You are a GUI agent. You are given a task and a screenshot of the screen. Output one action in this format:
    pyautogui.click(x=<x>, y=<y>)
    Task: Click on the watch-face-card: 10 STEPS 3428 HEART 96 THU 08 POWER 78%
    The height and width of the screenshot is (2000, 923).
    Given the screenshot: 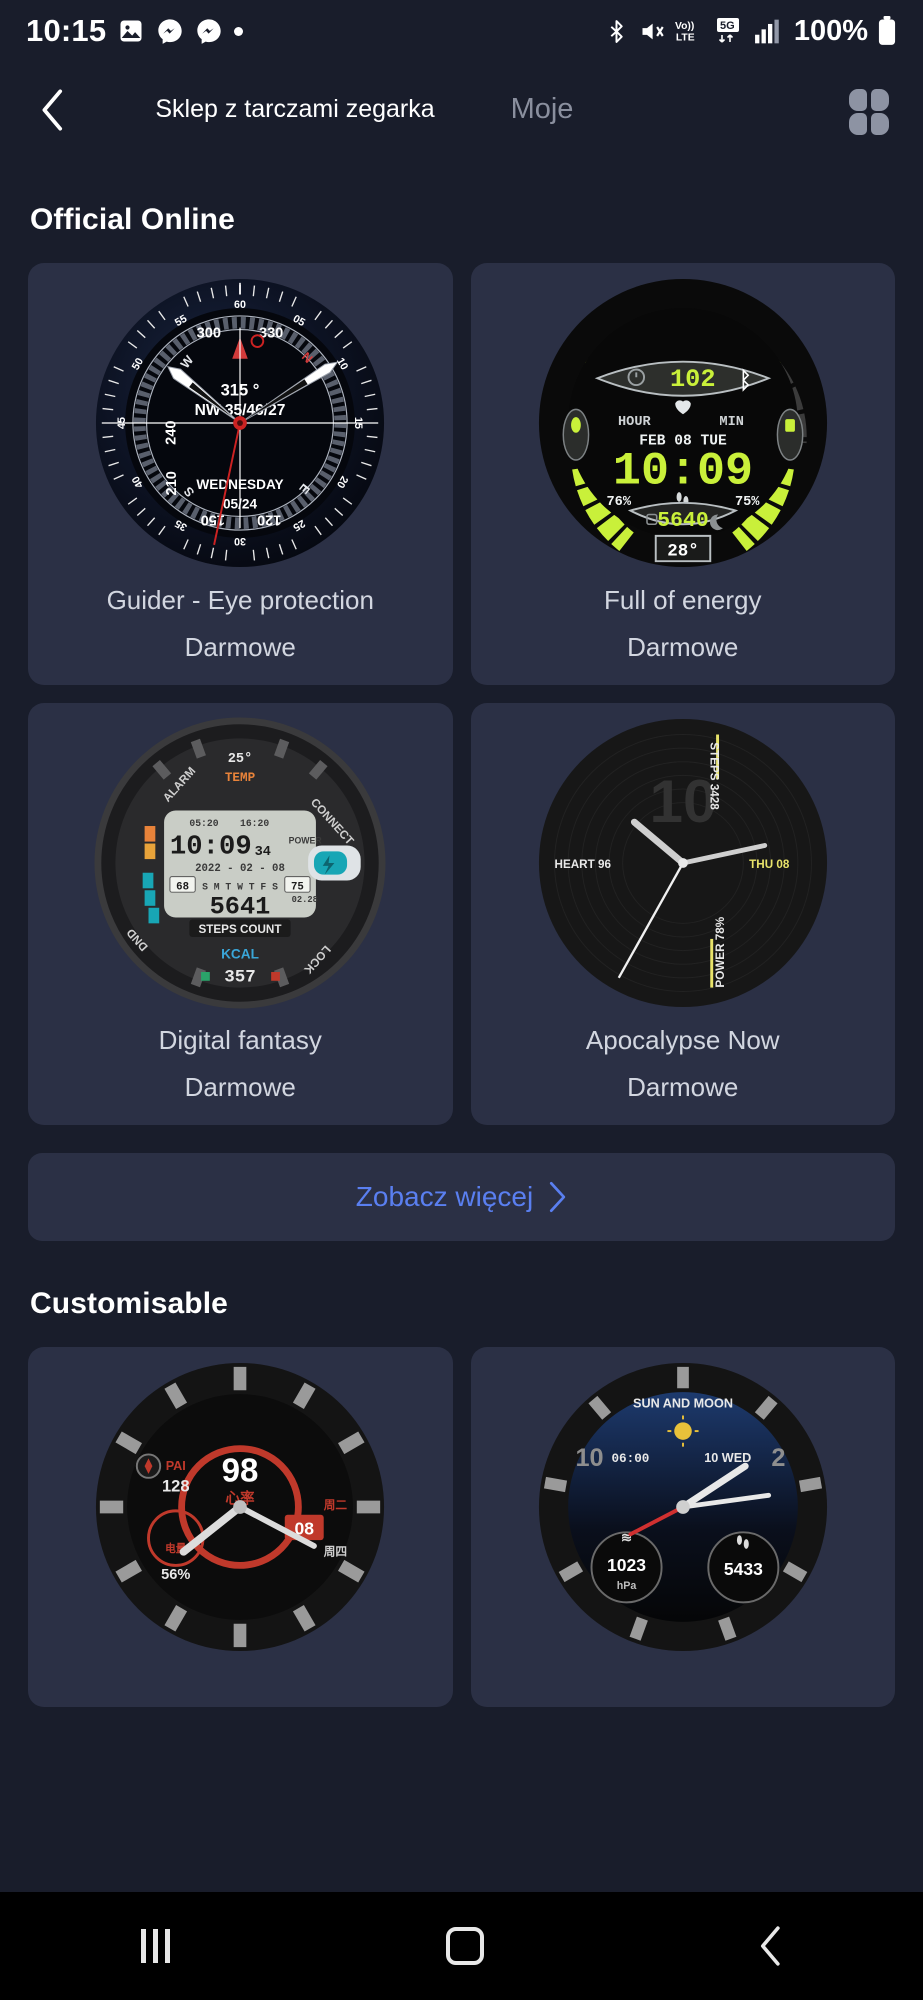 What is the action you would take?
    pyautogui.click(x=682, y=914)
    